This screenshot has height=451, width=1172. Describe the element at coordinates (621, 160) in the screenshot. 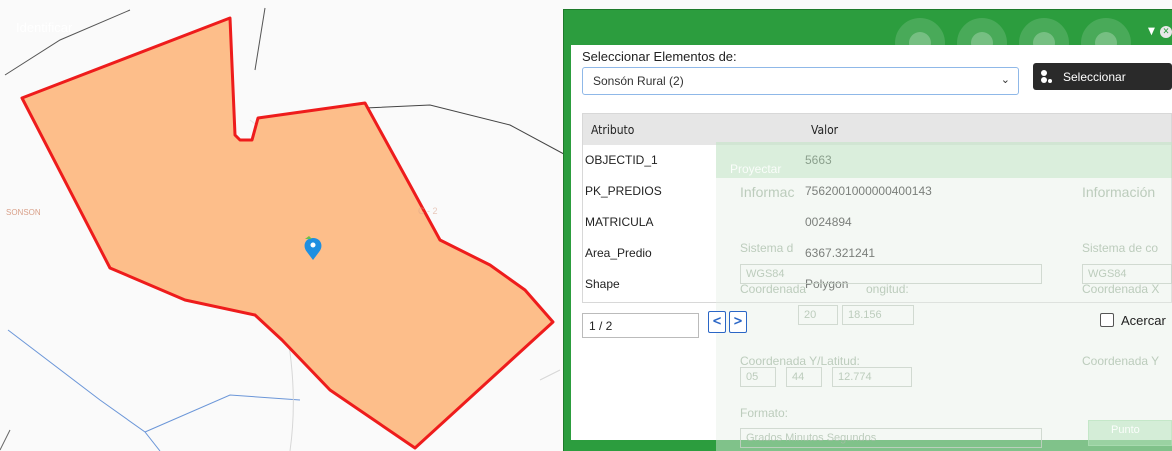

I see `row-attribute: OBJECTID_1` at that location.